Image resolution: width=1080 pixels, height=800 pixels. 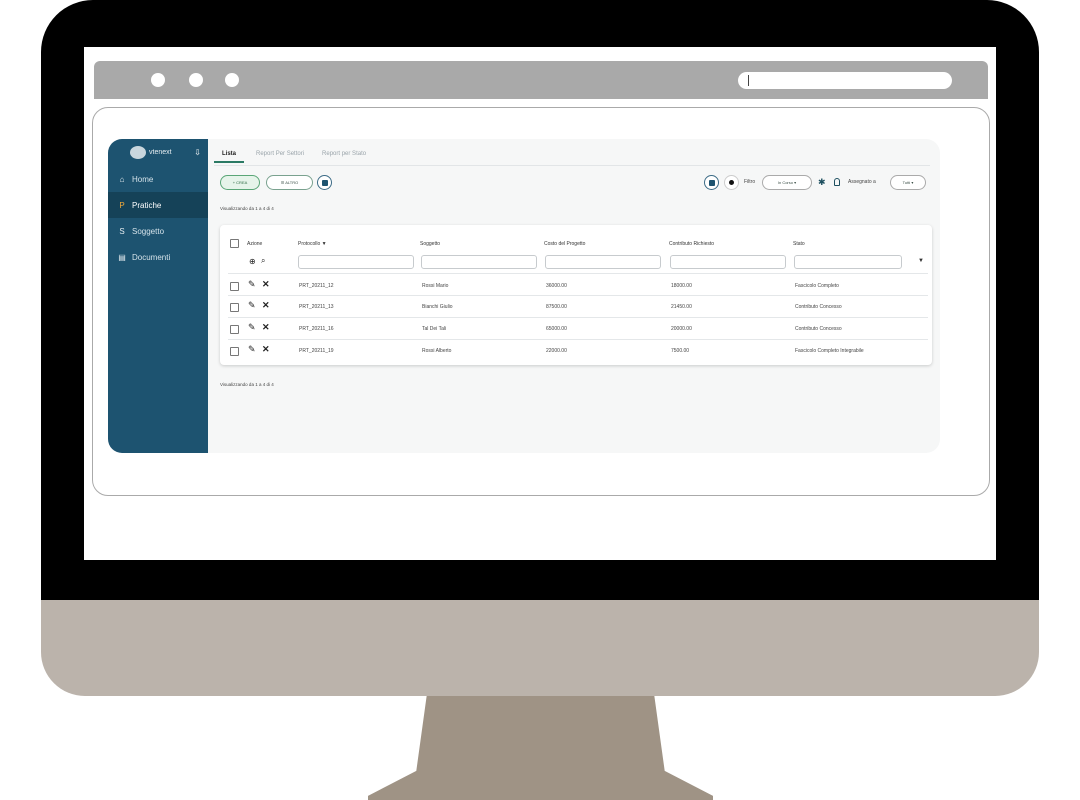 I want to click on tab-report-stato: Report per Stato, so click(x=344, y=151).